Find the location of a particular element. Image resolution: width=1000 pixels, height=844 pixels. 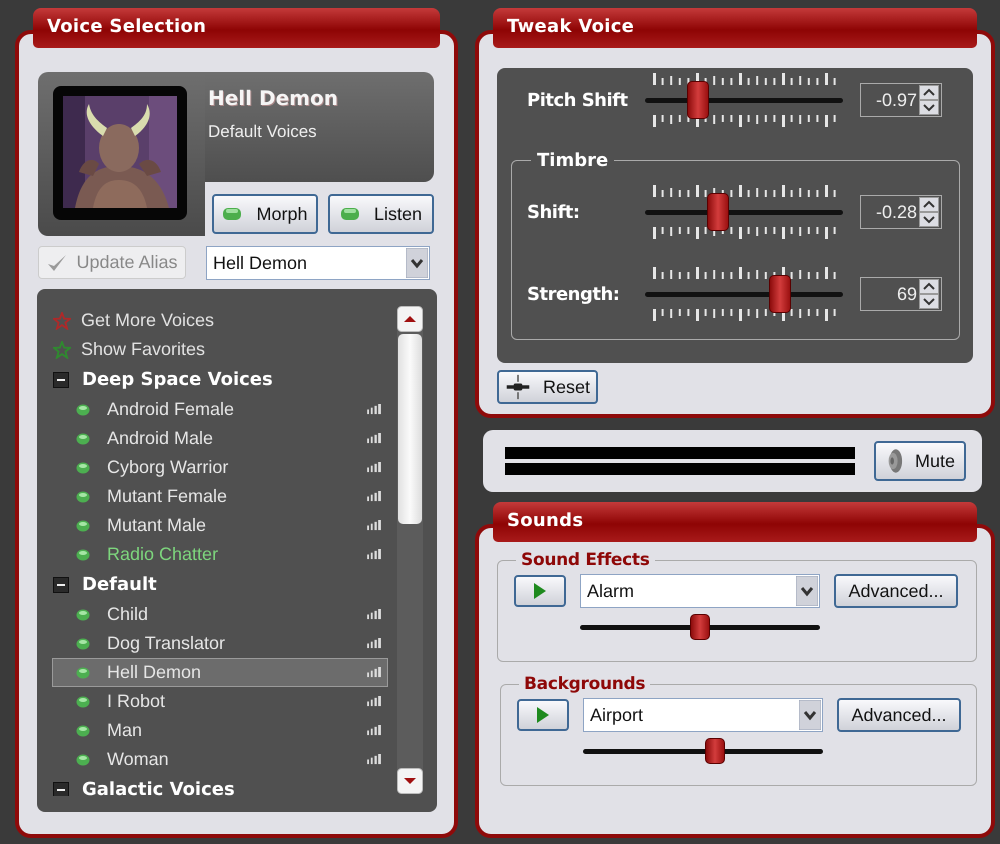

scrollbar is located at coordinates (410, 550).